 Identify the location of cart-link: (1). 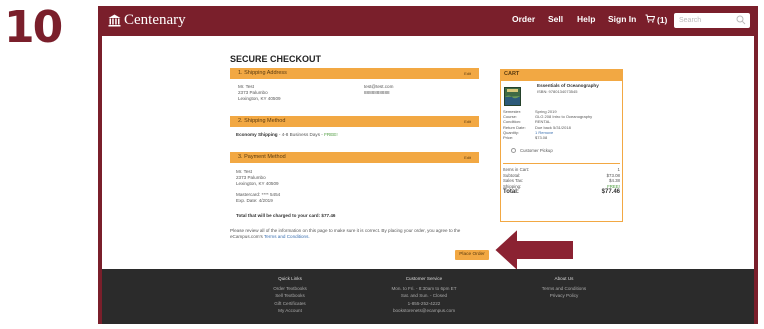
(656, 19).